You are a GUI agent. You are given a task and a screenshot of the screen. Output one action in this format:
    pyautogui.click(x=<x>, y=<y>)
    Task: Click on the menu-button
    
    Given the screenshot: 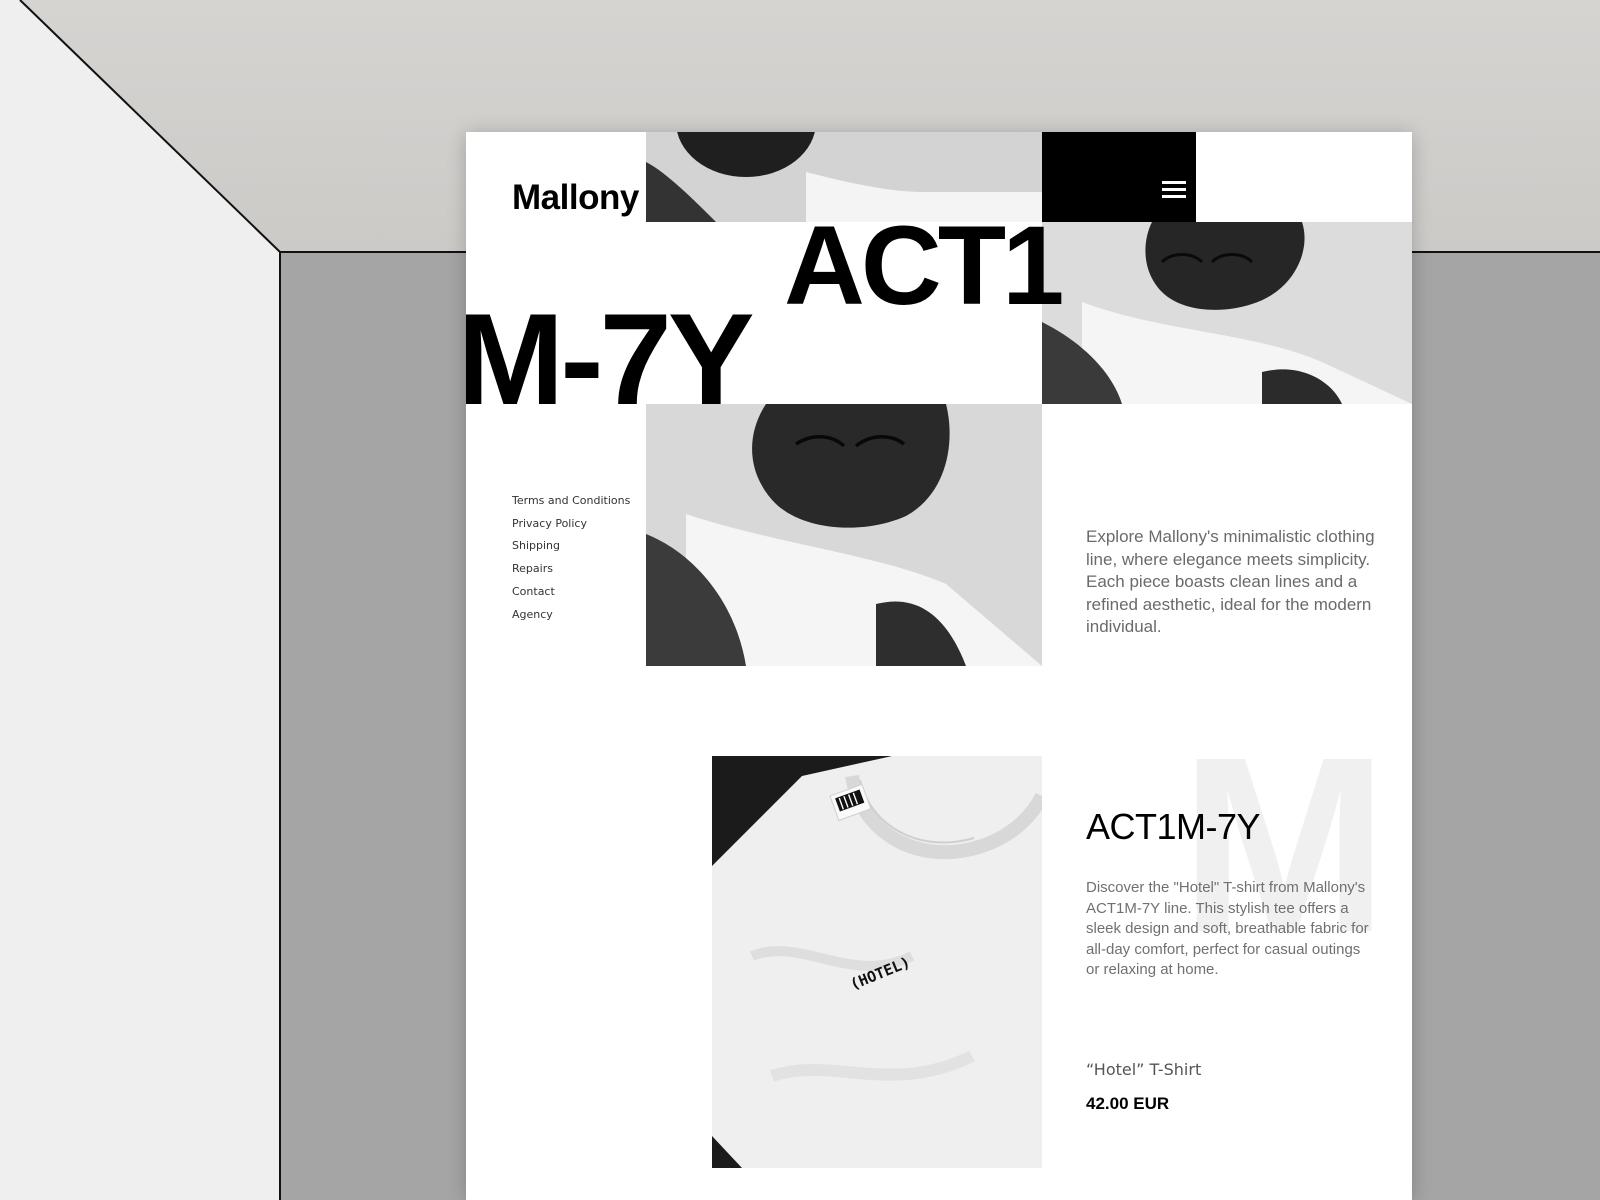 What is the action you would take?
    pyautogui.click(x=1119, y=177)
    